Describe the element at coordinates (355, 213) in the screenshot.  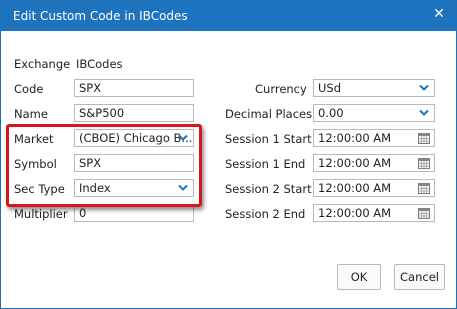
I see `session2-end-value: 12:00:00 AM` at that location.